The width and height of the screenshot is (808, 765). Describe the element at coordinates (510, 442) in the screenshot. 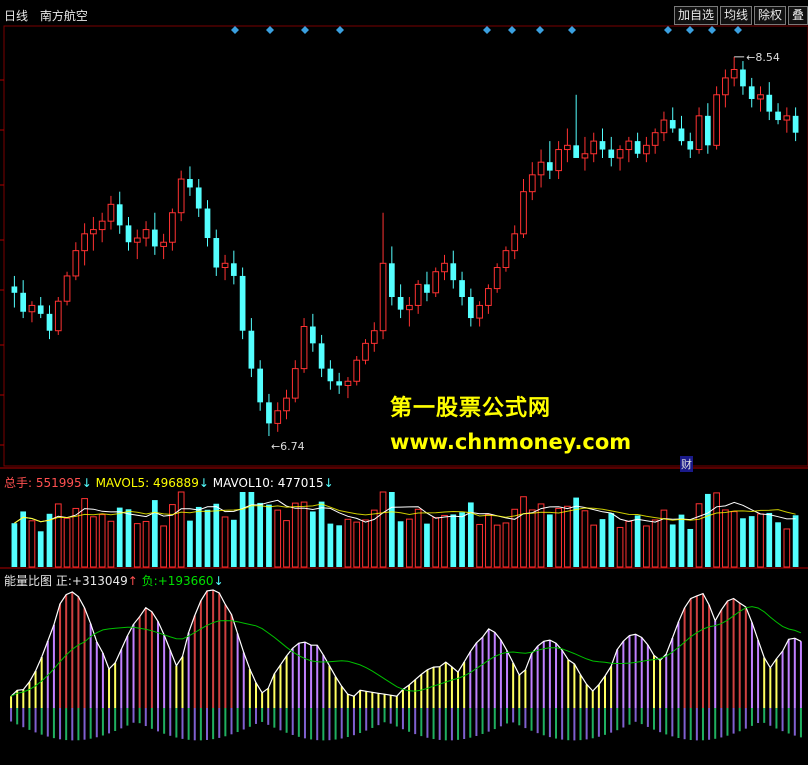

I see `watermark-url: www.chnmoney.com` at that location.